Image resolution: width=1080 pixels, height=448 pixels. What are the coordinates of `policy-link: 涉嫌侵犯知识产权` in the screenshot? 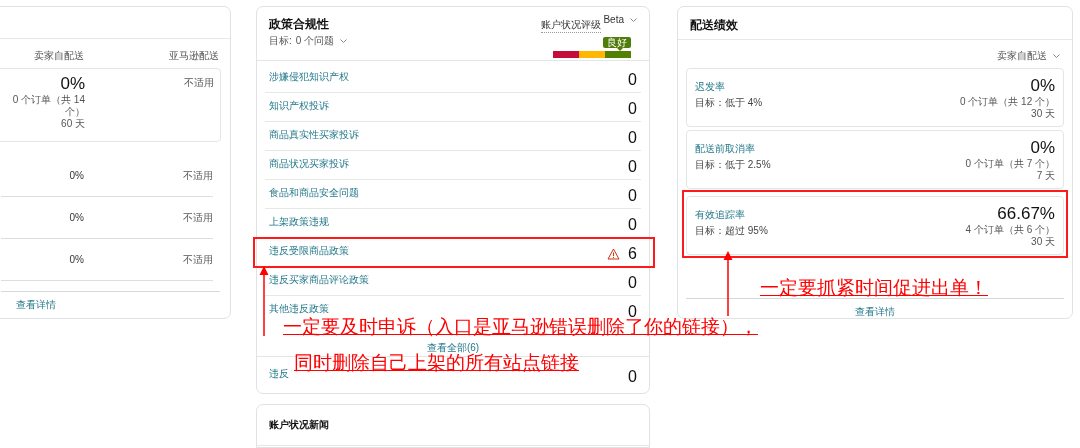 It's located at (309, 78).